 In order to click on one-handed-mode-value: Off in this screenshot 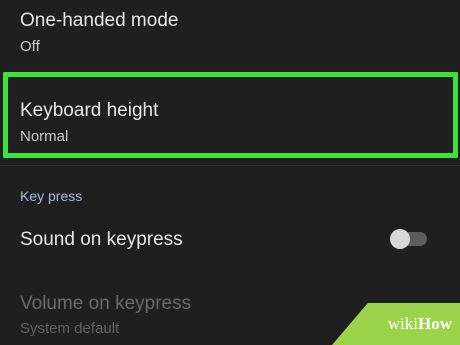, I will do `click(30, 46)`.